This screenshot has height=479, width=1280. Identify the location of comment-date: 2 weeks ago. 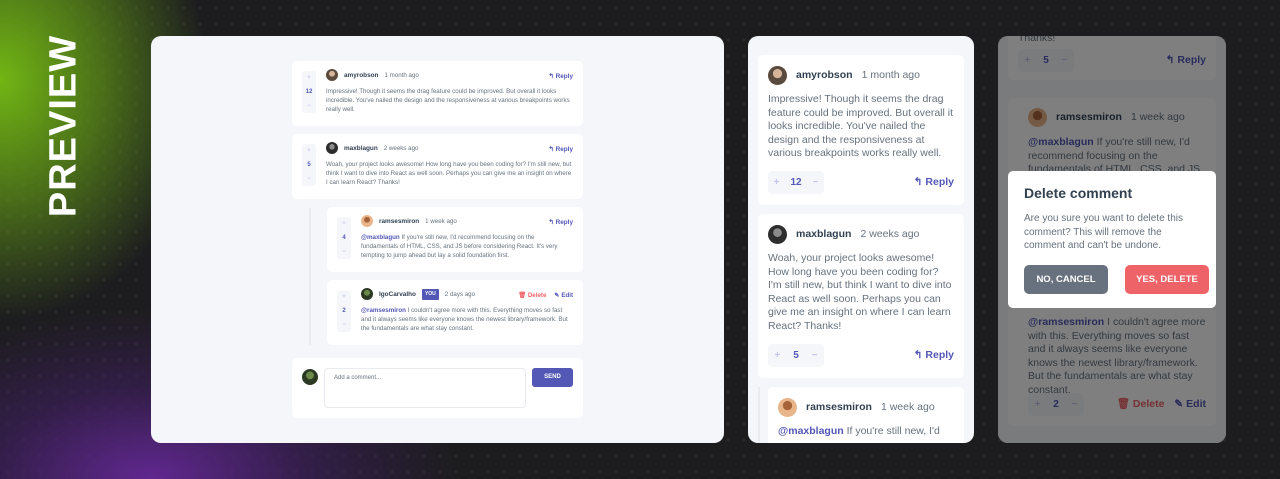
(890, 233).